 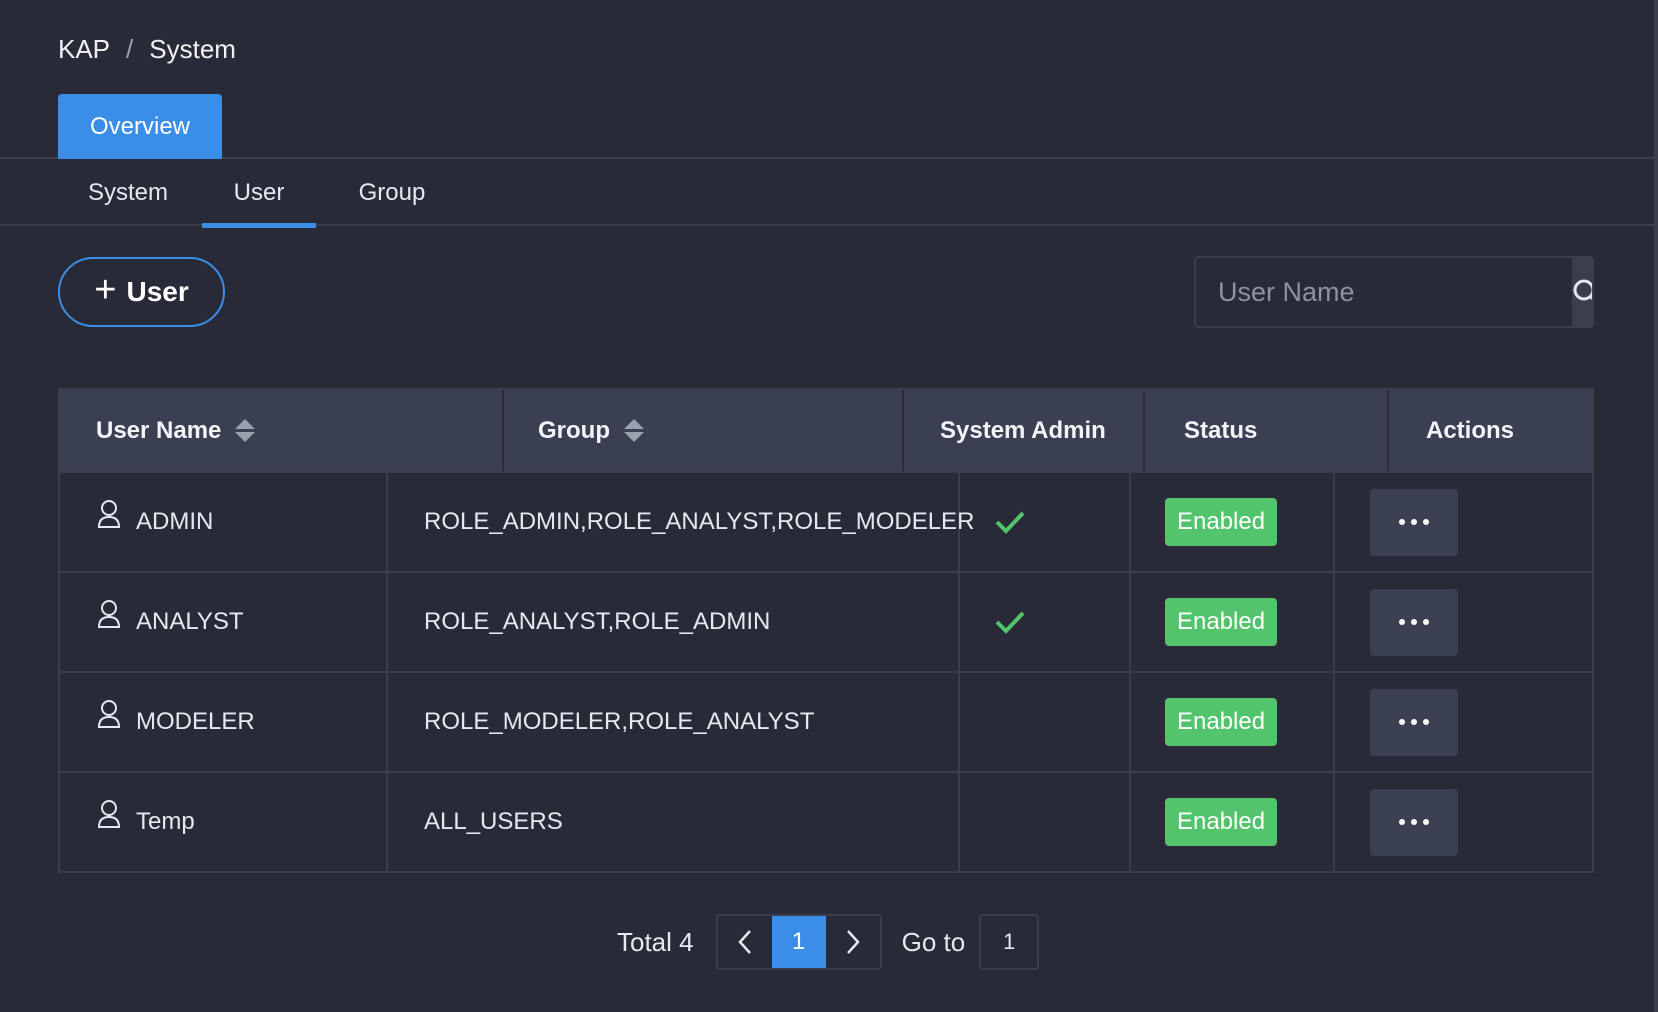 I want to click on cell-groups: ROLE_ADMIN,ROLE_ANALYST,ROLE_MODELER, so click(x=699, y=521).